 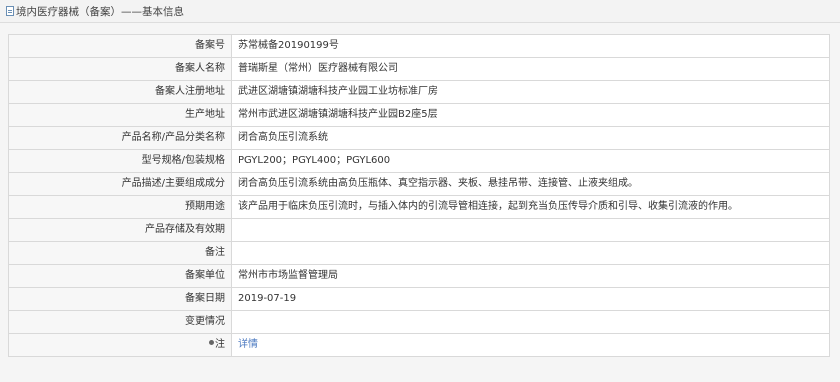 What do you see at coordinates (68, 12) in the screenshot?
I see `title-main: 境内医疗器械（备案）` at bounding box center [68, 12].